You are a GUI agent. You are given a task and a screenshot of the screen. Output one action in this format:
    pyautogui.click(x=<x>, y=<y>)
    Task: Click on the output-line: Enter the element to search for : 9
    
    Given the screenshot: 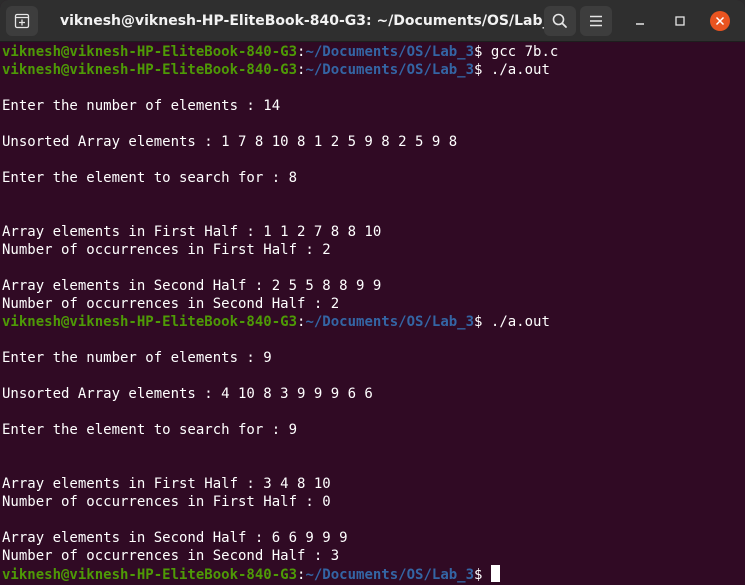 What is the action you would take?
    pyautogui.click(x=150, y=430)
    